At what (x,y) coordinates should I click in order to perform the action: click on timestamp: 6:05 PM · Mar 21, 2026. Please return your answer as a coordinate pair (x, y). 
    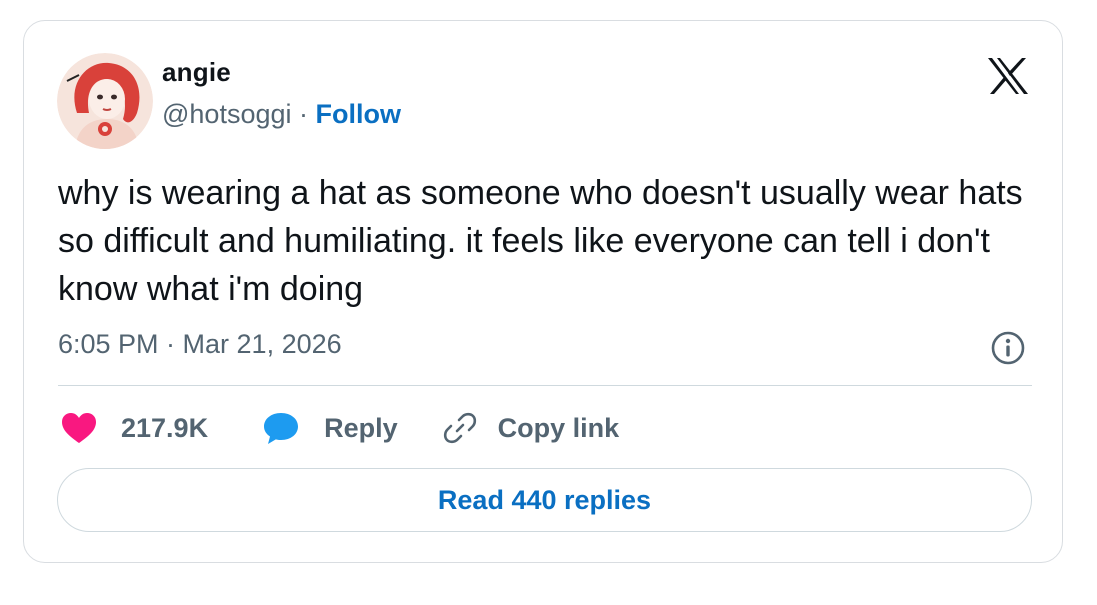
    Looking at the image, I should click on (200, 344).